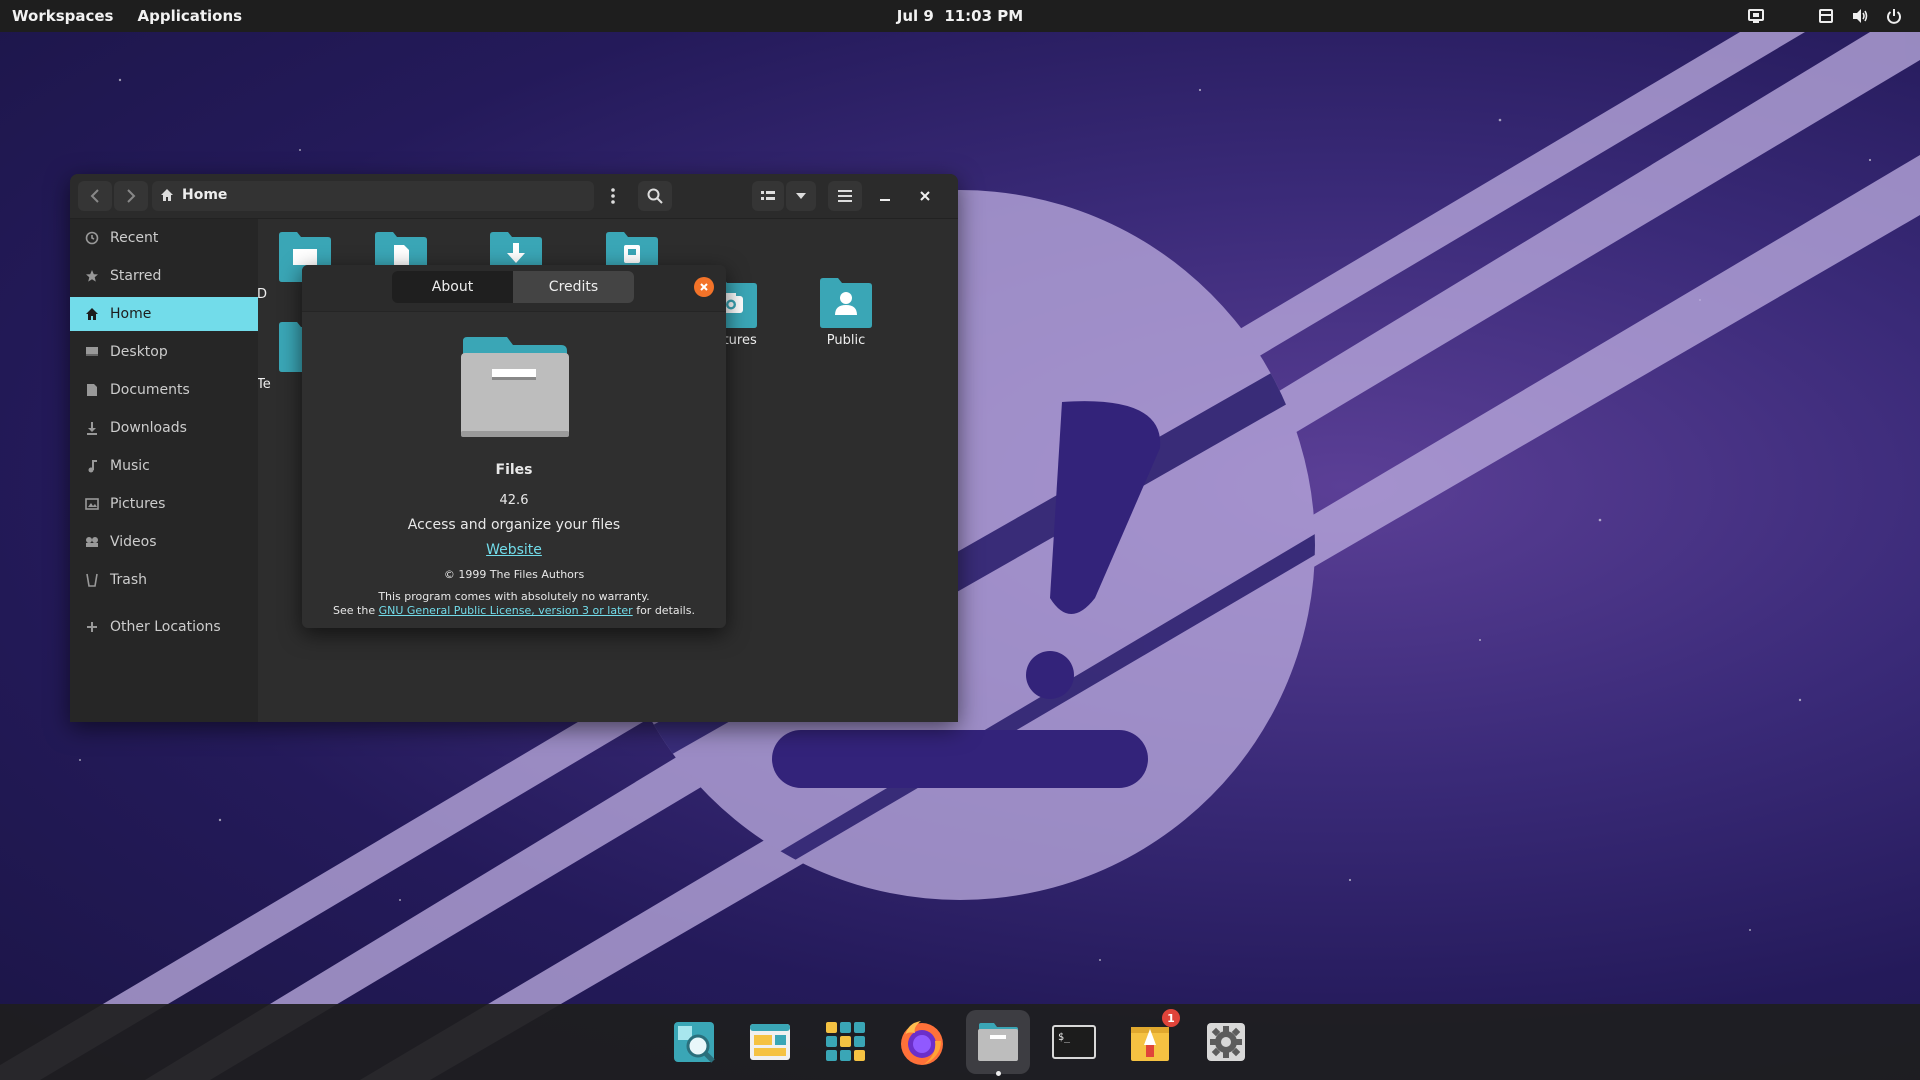 This screenshot has width=1920, height=1080. I want to click on headerbar: Home, so click(514, 196).